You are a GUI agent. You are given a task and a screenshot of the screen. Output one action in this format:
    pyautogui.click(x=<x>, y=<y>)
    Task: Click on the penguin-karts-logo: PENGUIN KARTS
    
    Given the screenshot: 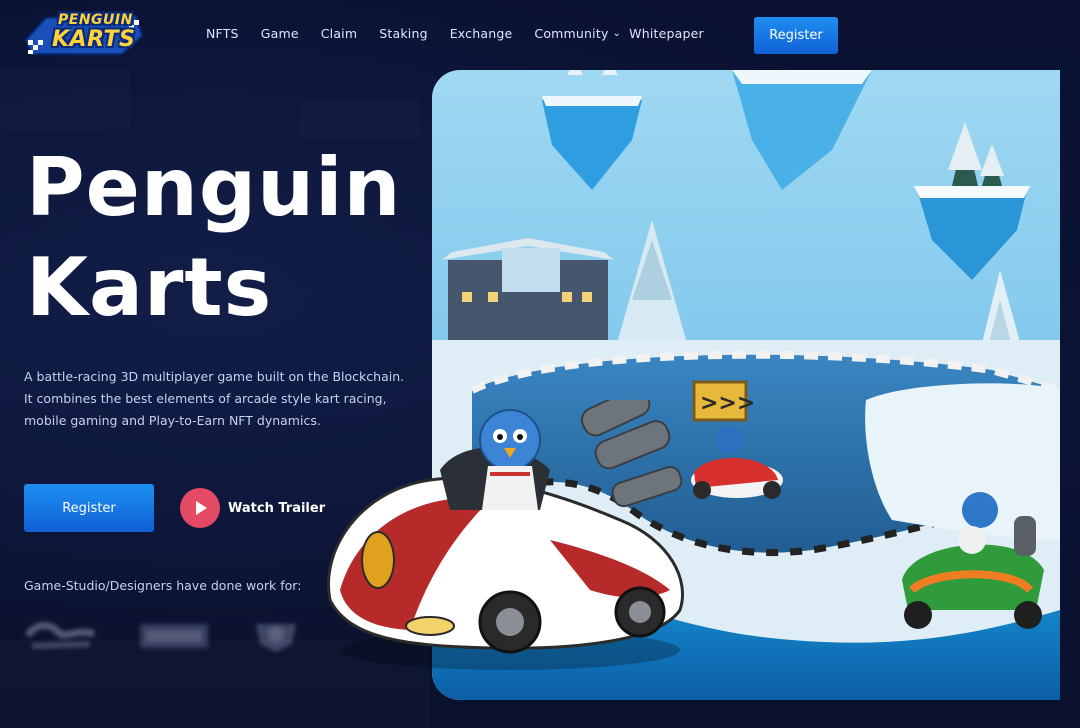 What is the action you would take?
    pyautogui.click(x=84, y=34)
    